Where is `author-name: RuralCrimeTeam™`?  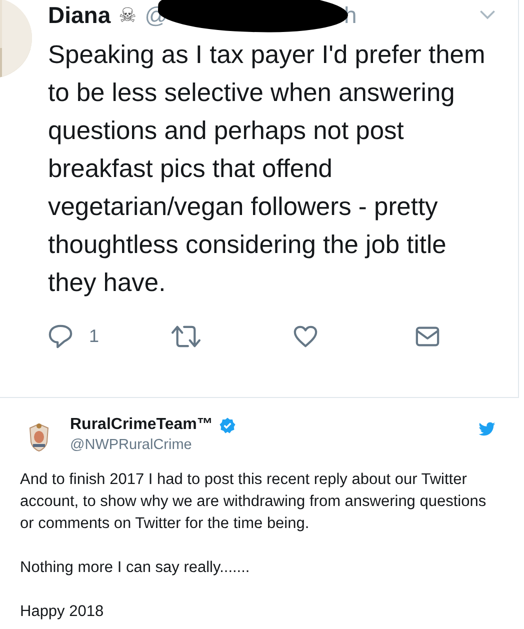
author-name: RuralCrimeTeam™ is located at coordinates (141, 425).